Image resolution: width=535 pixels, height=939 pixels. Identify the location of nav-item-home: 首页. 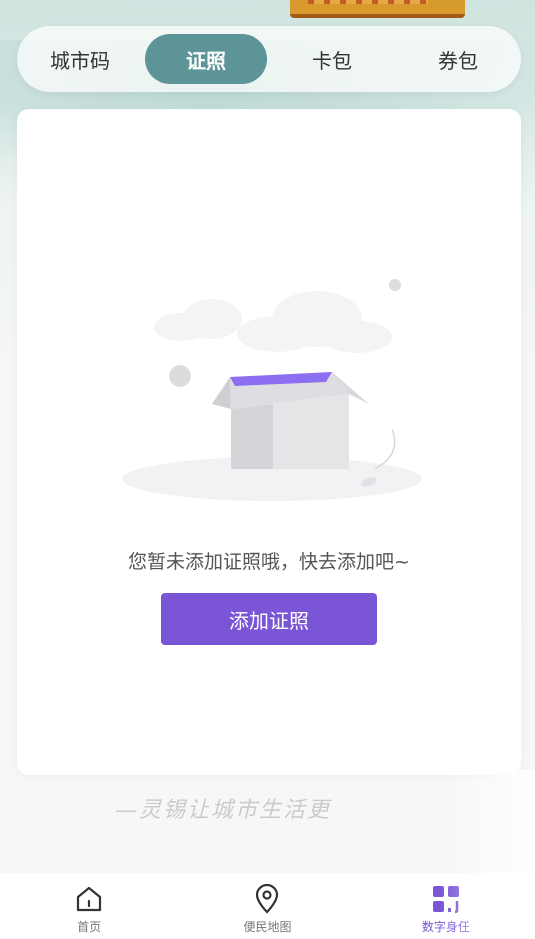
(89, 906).